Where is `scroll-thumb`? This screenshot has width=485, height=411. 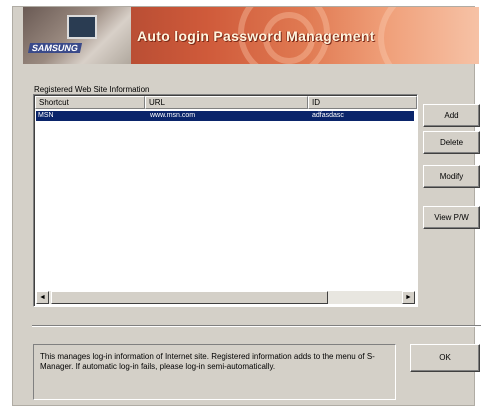
scroll-thumb is located at coordinates (189, 297).